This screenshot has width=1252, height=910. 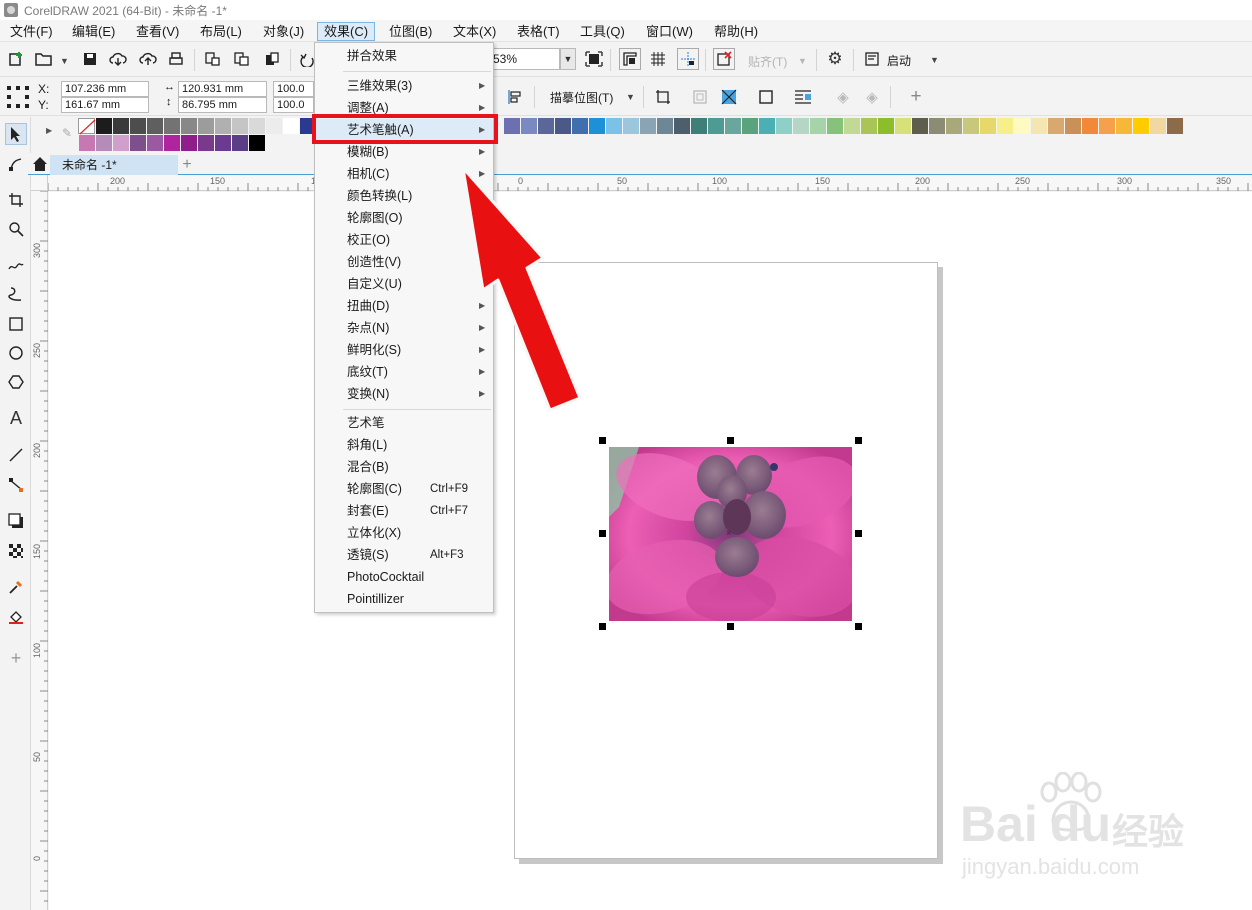 What do you see at coordinates (858, 533) in the screenshot?
I see `selection-handle-right` at bounding box center [858, 533].